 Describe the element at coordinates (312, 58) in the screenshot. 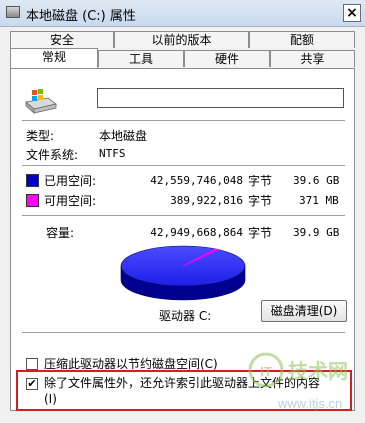

I see `tab-sharing: 共享` at that location.